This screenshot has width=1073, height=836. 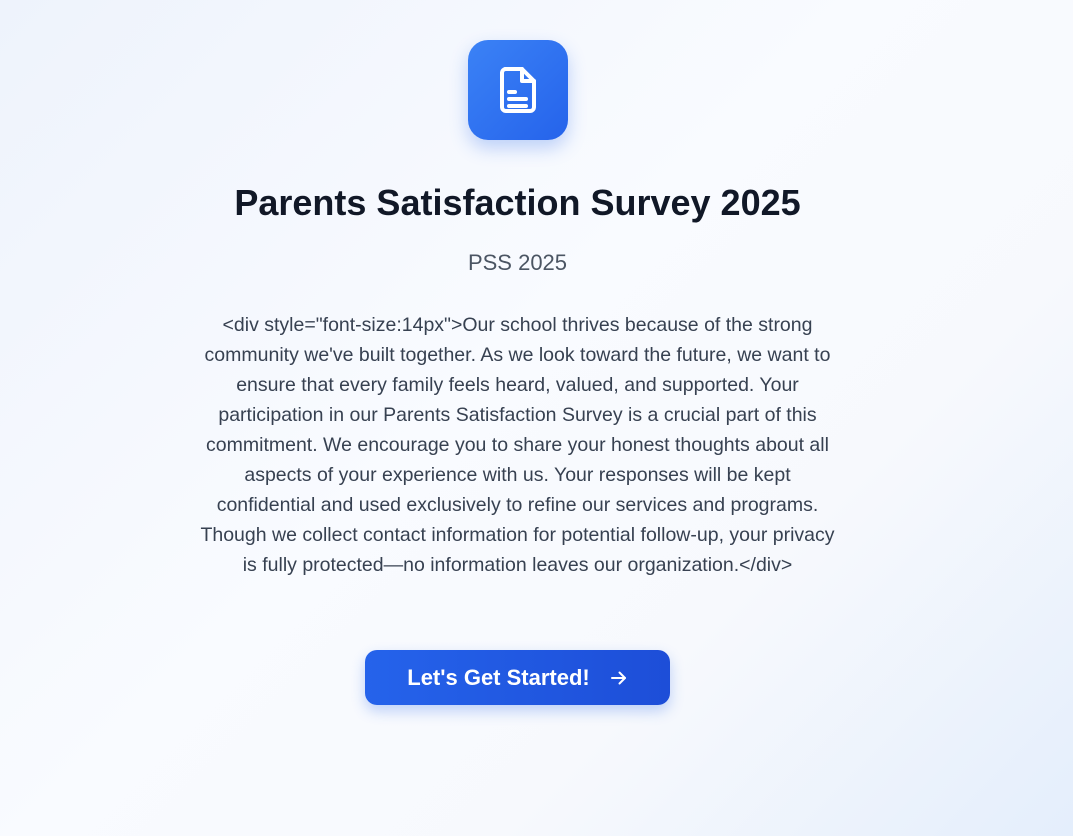 I want to click on document-icon, so click(x=518, y=90).